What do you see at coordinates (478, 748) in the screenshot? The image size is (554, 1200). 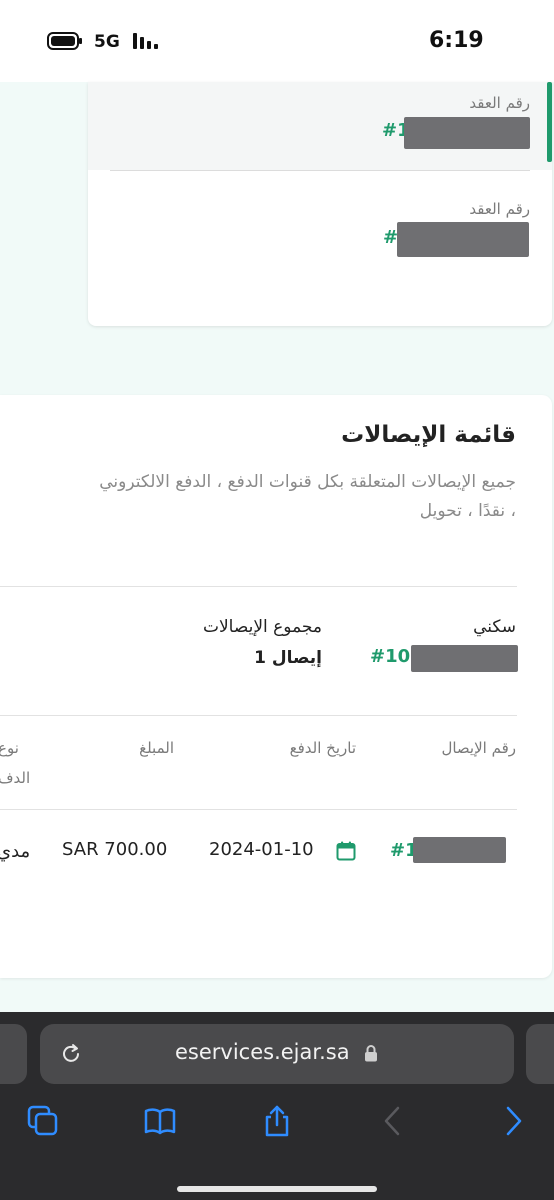 I see `column-header-receipt-number: رقم الإيصال` at bounding box center [478, 748].